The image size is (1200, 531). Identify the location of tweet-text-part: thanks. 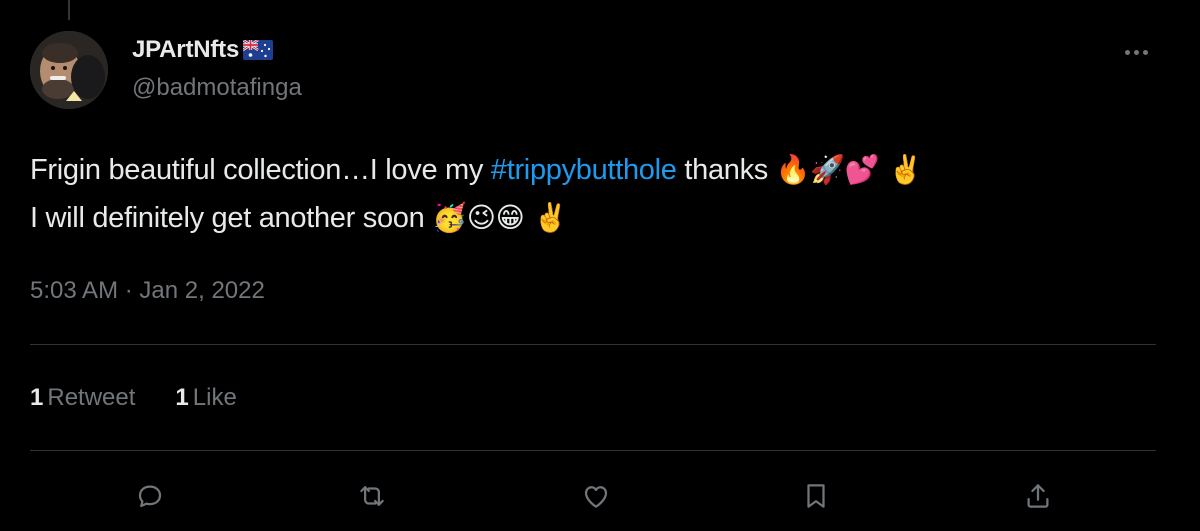
(726, 170).